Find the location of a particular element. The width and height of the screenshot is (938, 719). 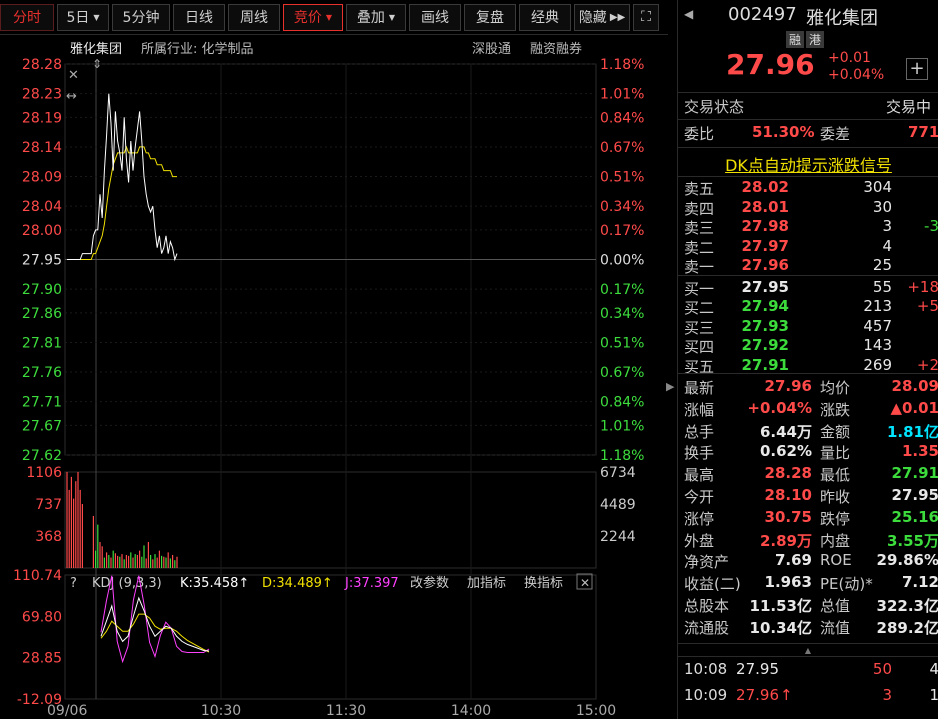

expand-icon: ⛶ is located at coordinates (646, 17).